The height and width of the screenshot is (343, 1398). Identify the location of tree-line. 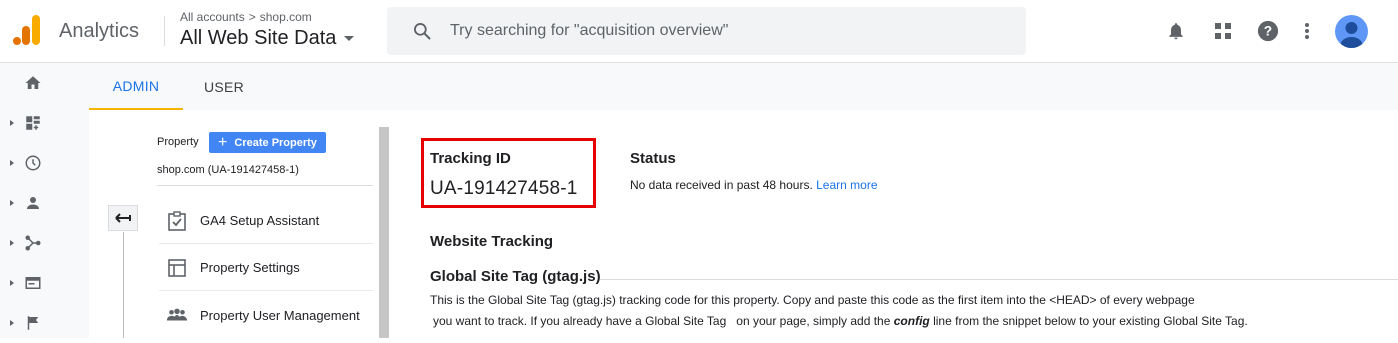
(123, 285).